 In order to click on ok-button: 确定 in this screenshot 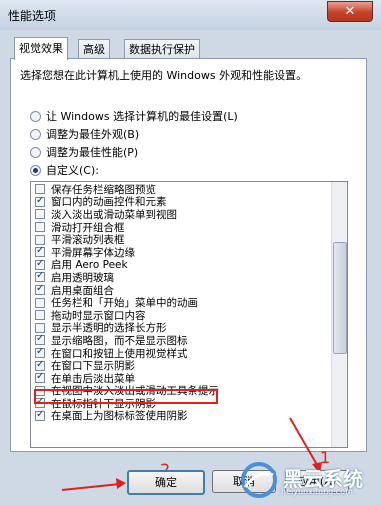, I will do `click(166, 482)`.